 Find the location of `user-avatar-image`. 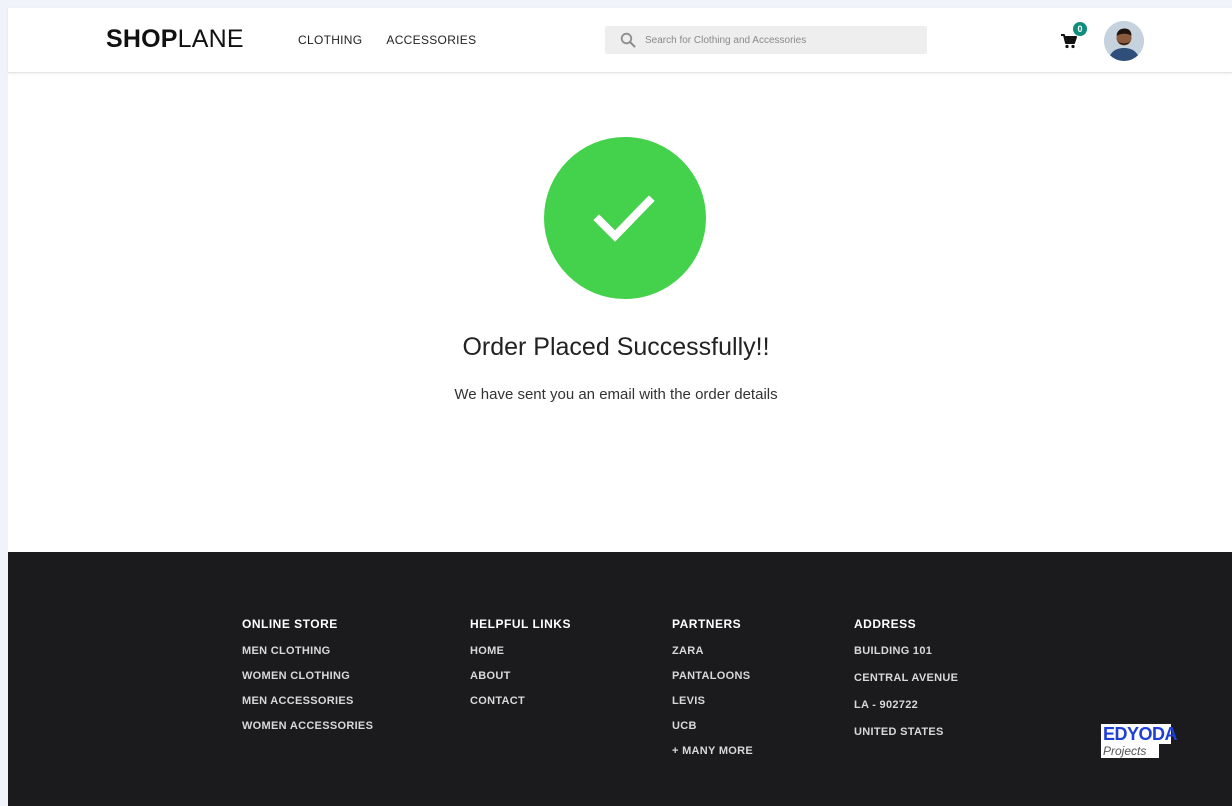

user-avatar-image is located at coordinates (1124, 41).